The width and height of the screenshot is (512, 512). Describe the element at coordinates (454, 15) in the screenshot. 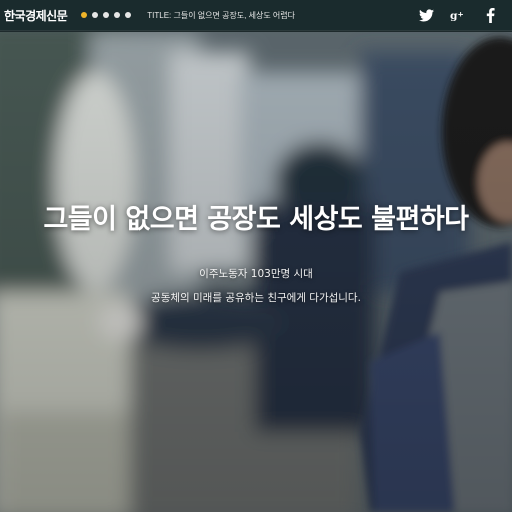

I see `svg-text: g` at that location.